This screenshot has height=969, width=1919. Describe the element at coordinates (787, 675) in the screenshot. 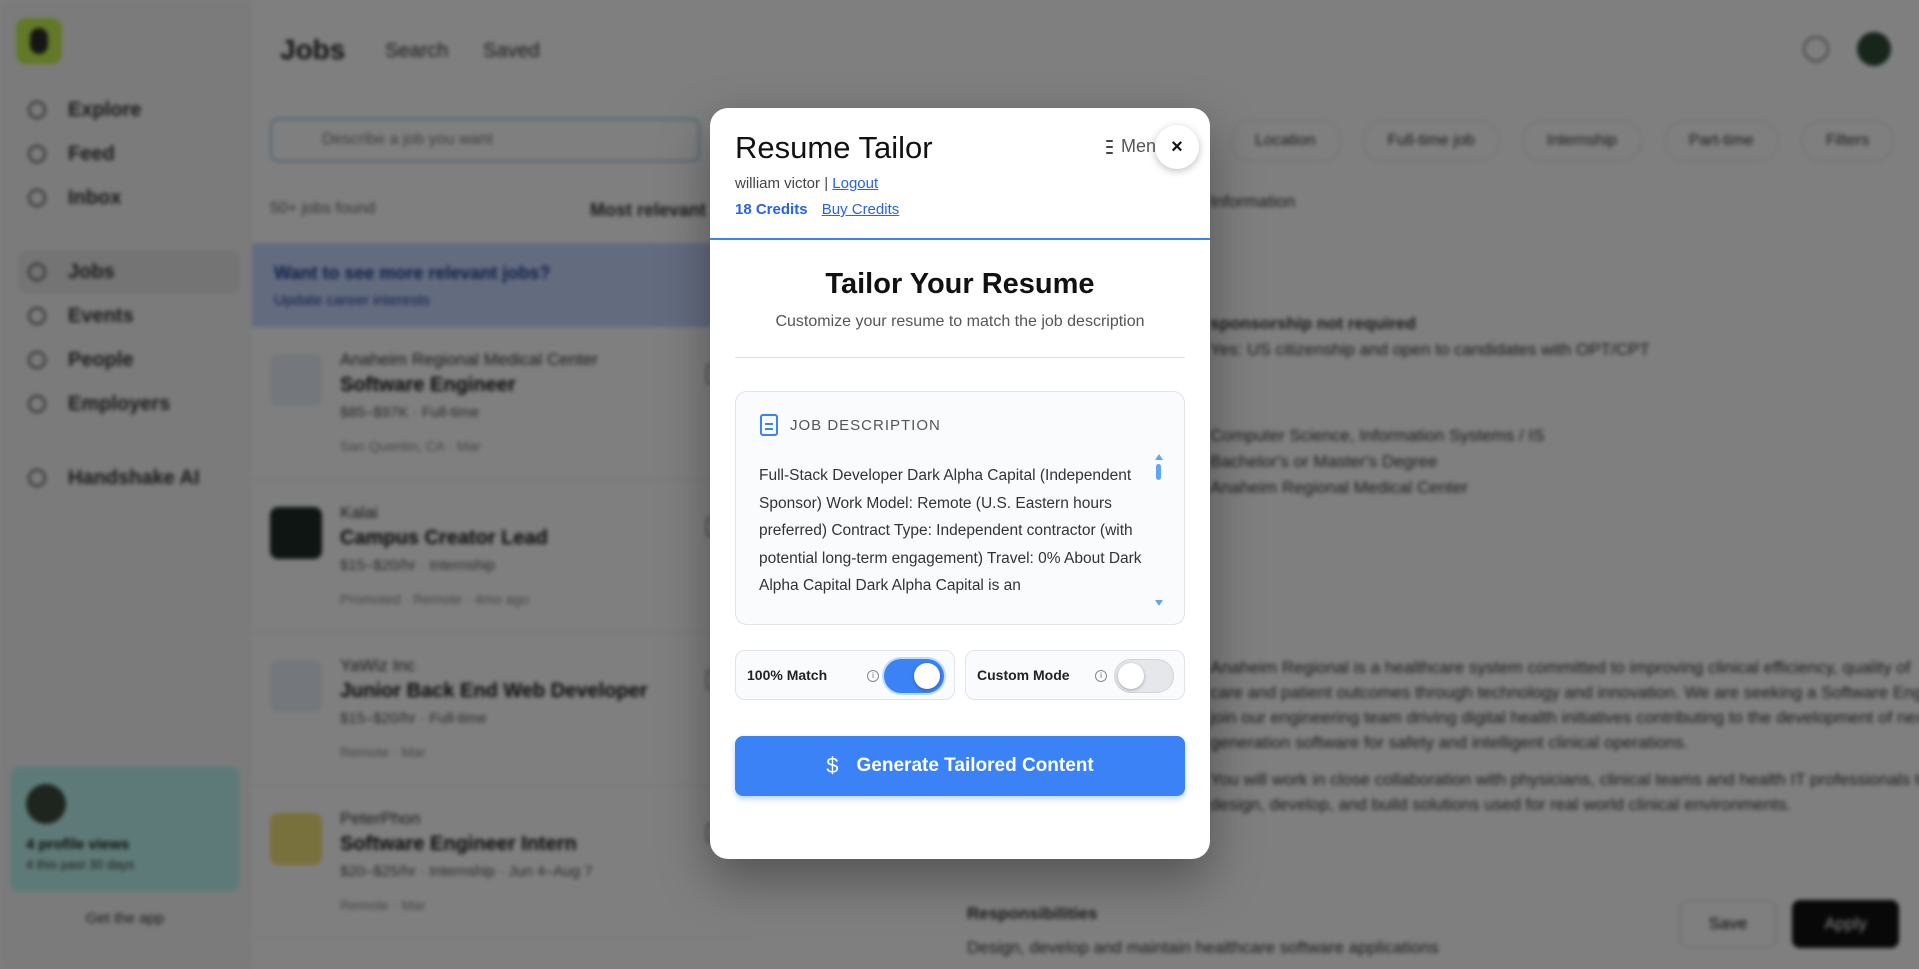

I see `match-toggle-label: 100% Match` at that location.